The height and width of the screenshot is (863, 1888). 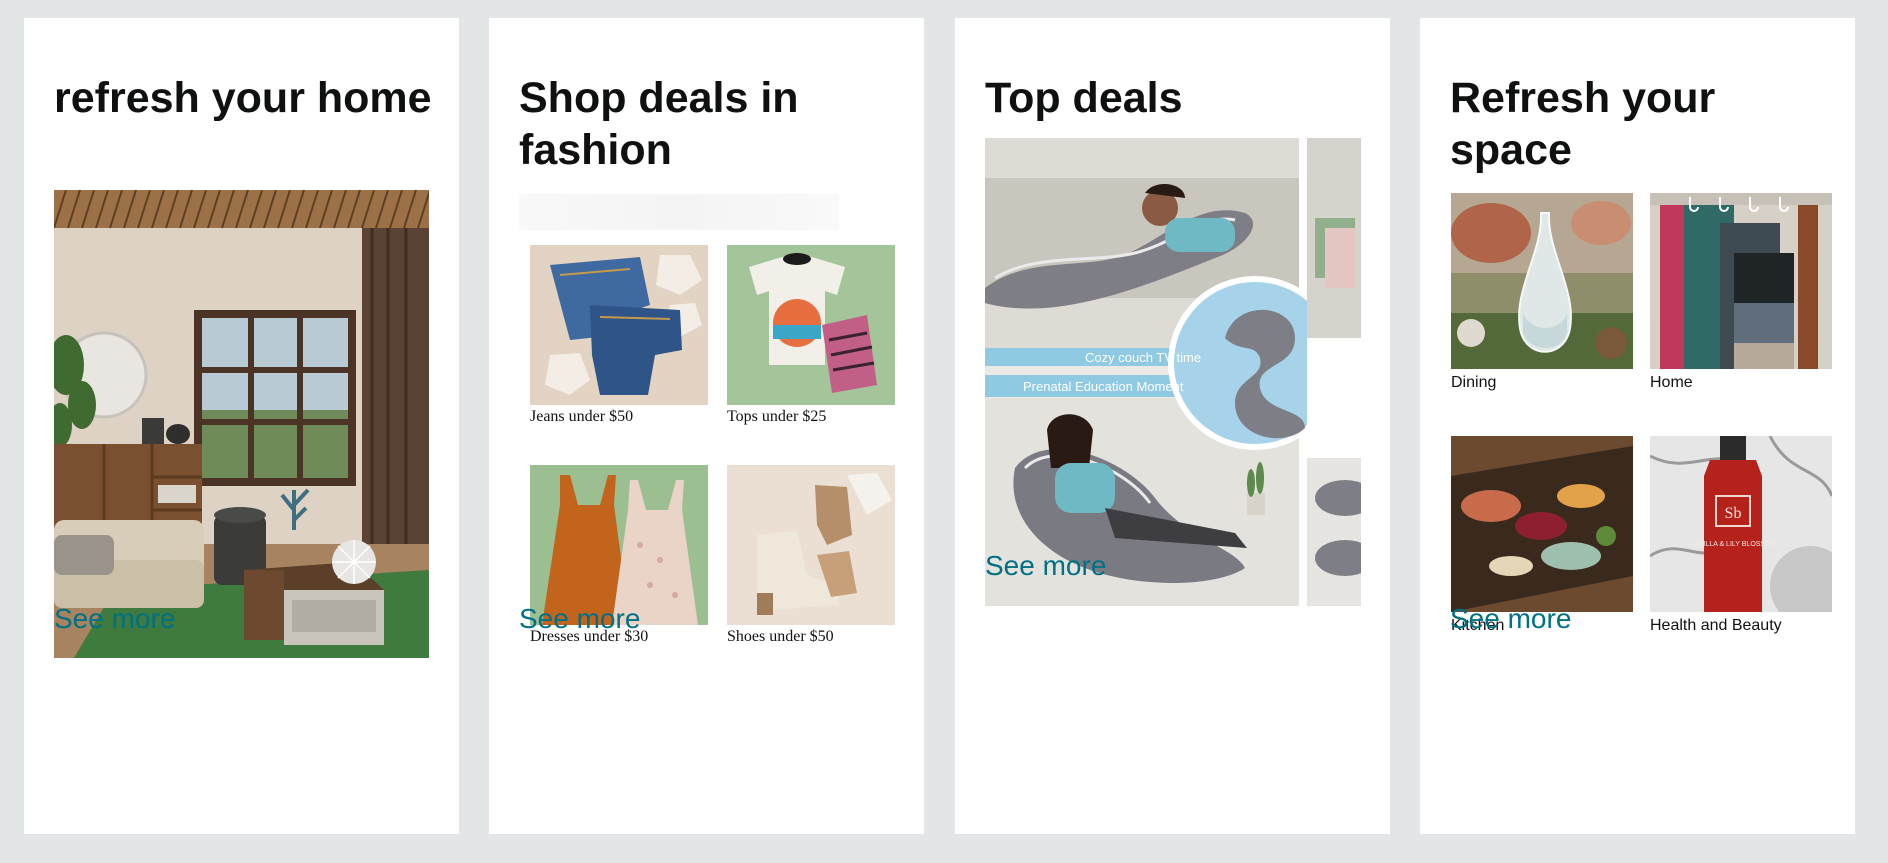 I want to click on banner-strip, so click(x=679, y=212).